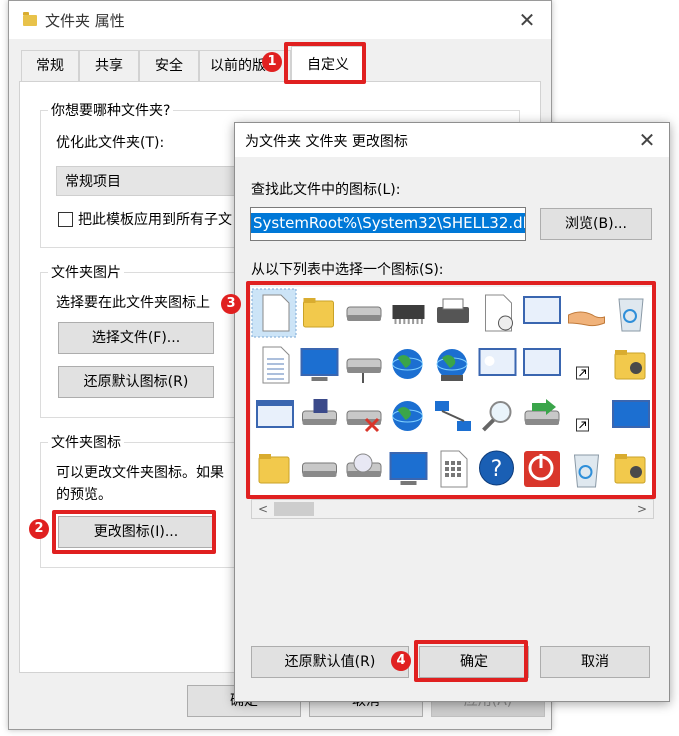 This screenshot has width=679, height=736. I want to click on cancel-button: 取消, so click(595, 662).